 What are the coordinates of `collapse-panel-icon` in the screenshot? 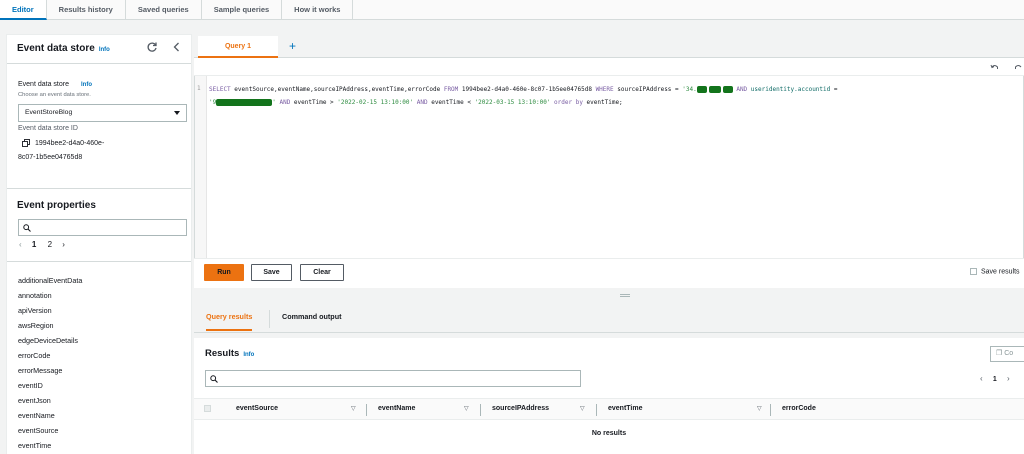 It's located at (177, 47).